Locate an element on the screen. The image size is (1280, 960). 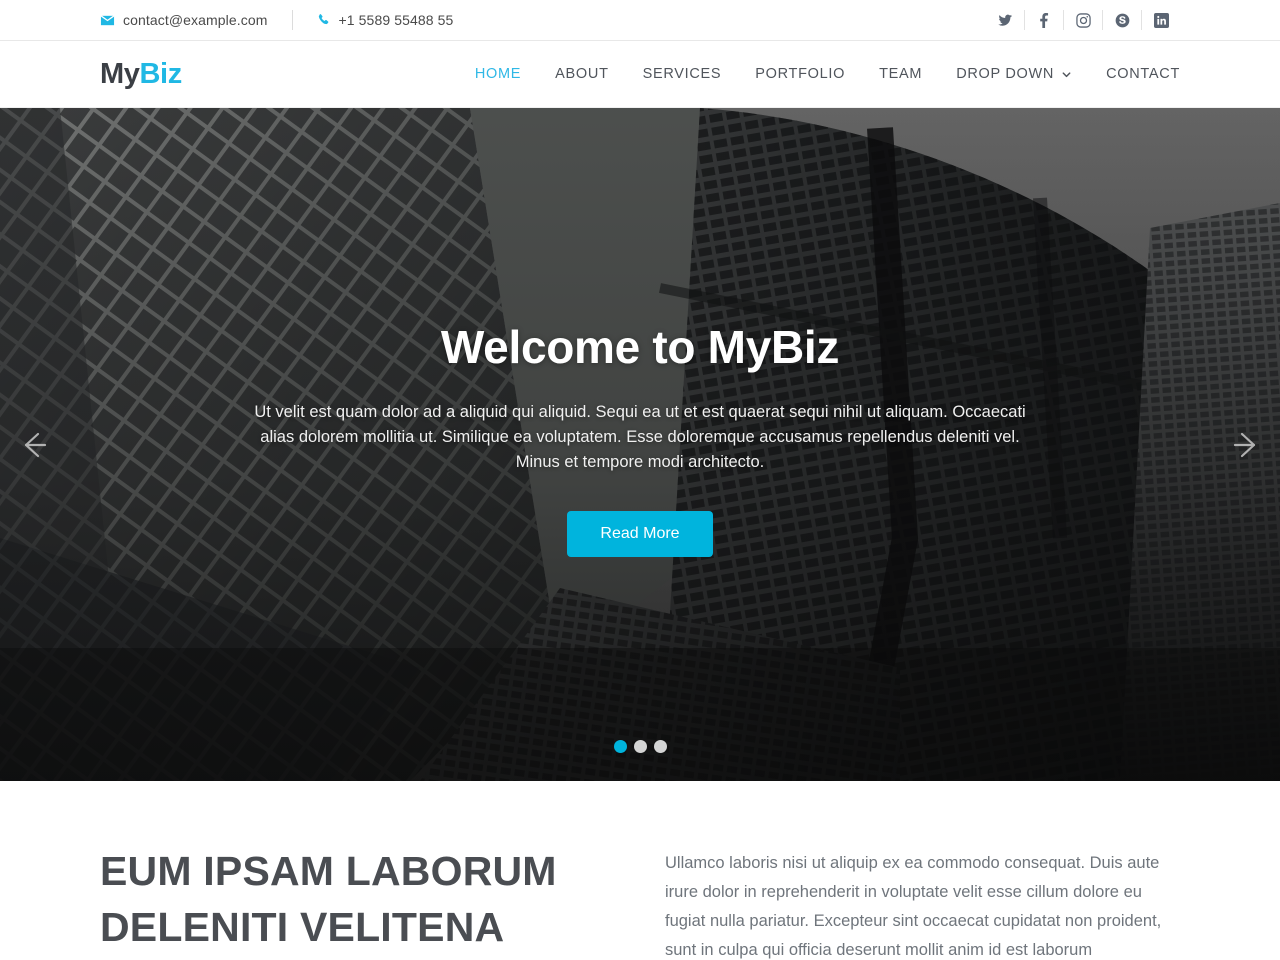
social-links is located at coordinates (1083, 20).